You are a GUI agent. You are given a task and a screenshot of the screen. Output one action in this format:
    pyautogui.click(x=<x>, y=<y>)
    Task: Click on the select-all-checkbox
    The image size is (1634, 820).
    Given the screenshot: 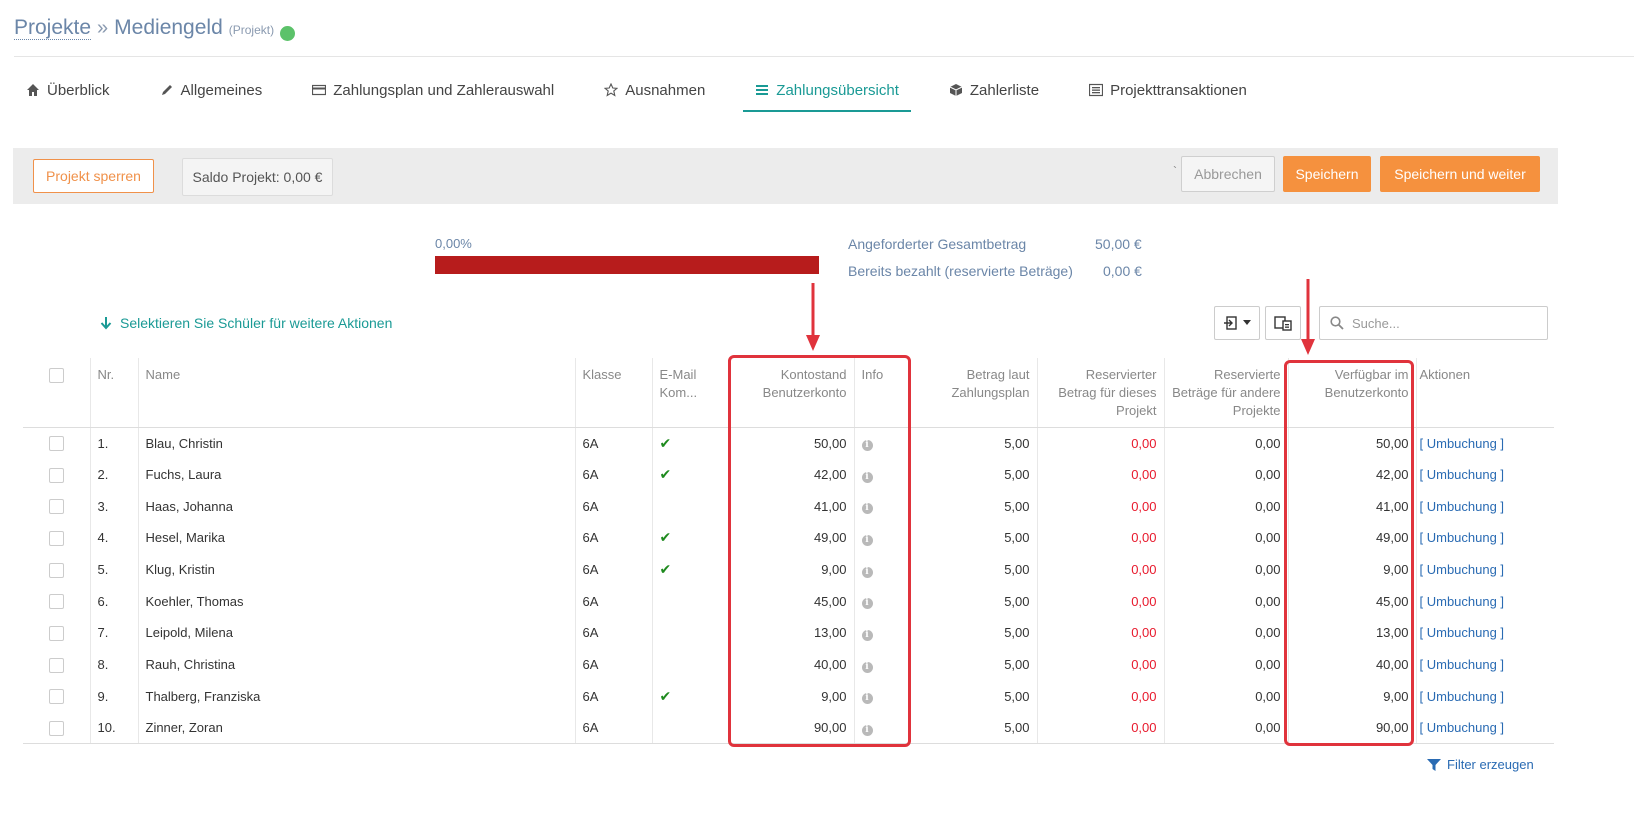 What is the action you would take?
    pyautogui.click(x=56, y=376)
    